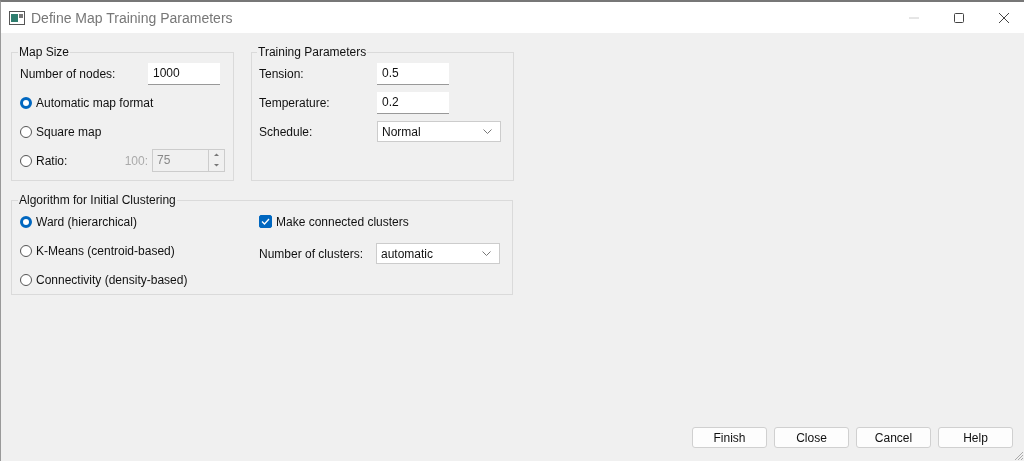 This screenshot has height=461, width=1024. What do you see at coordinates (112, 279) in the screenshot?
I see `radio-label: Connectivity (density-based)` at bounding box center [112, 279].